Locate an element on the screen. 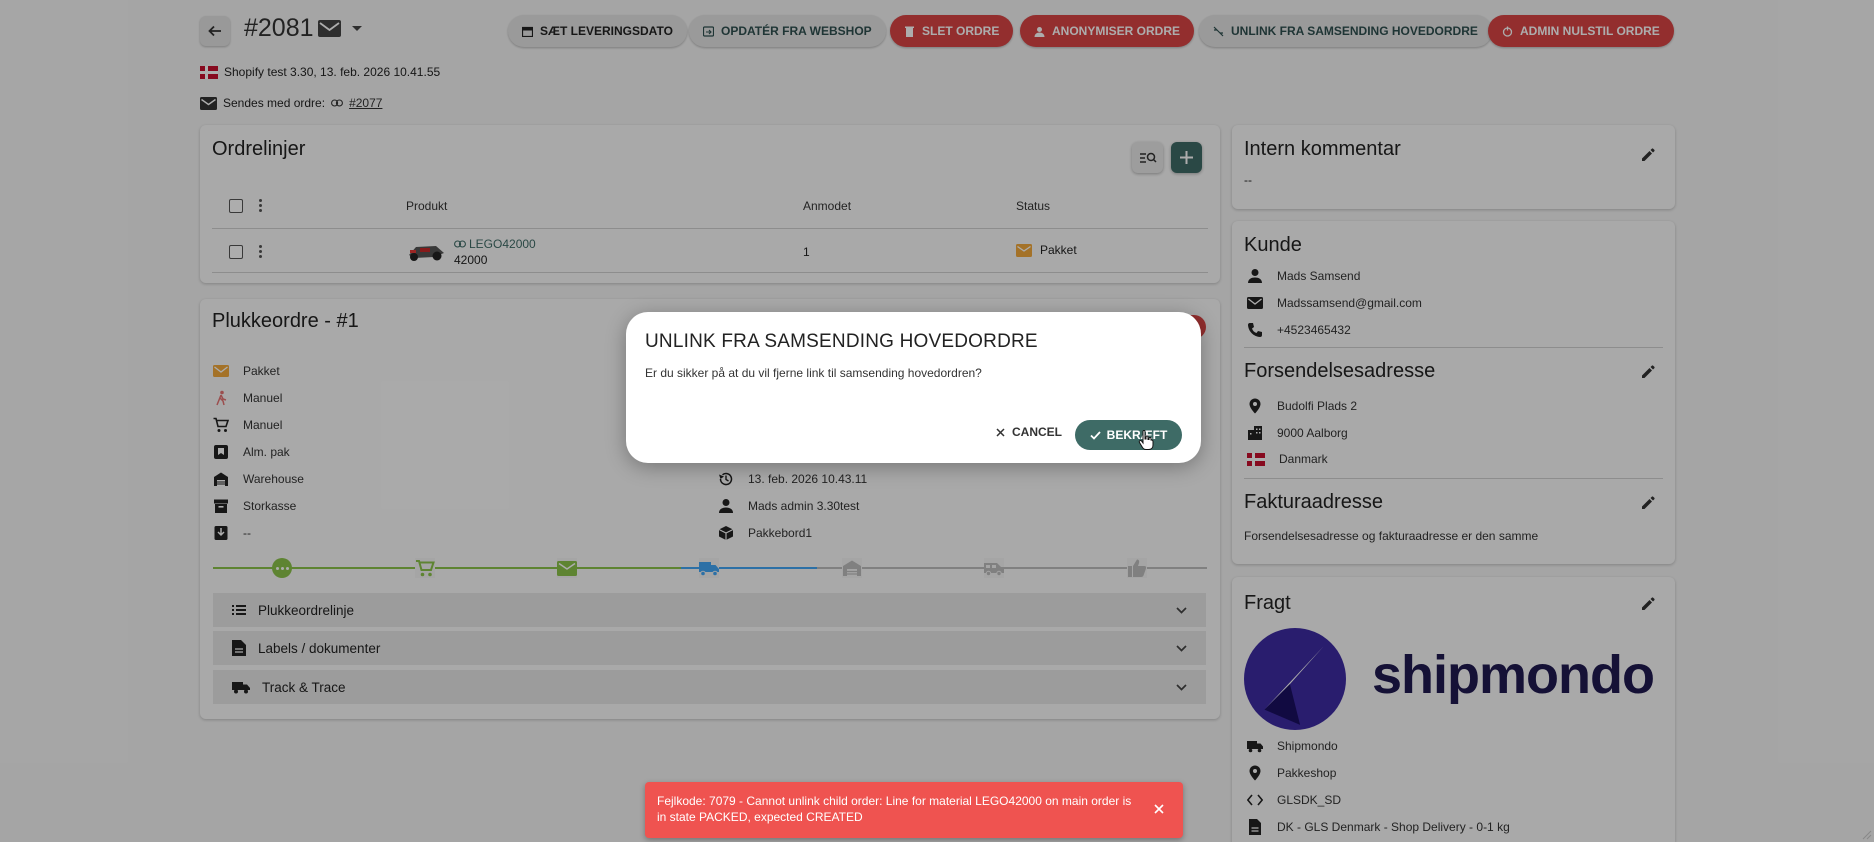  cancel-button: CANCEL is located at coordinates (1029, 432).